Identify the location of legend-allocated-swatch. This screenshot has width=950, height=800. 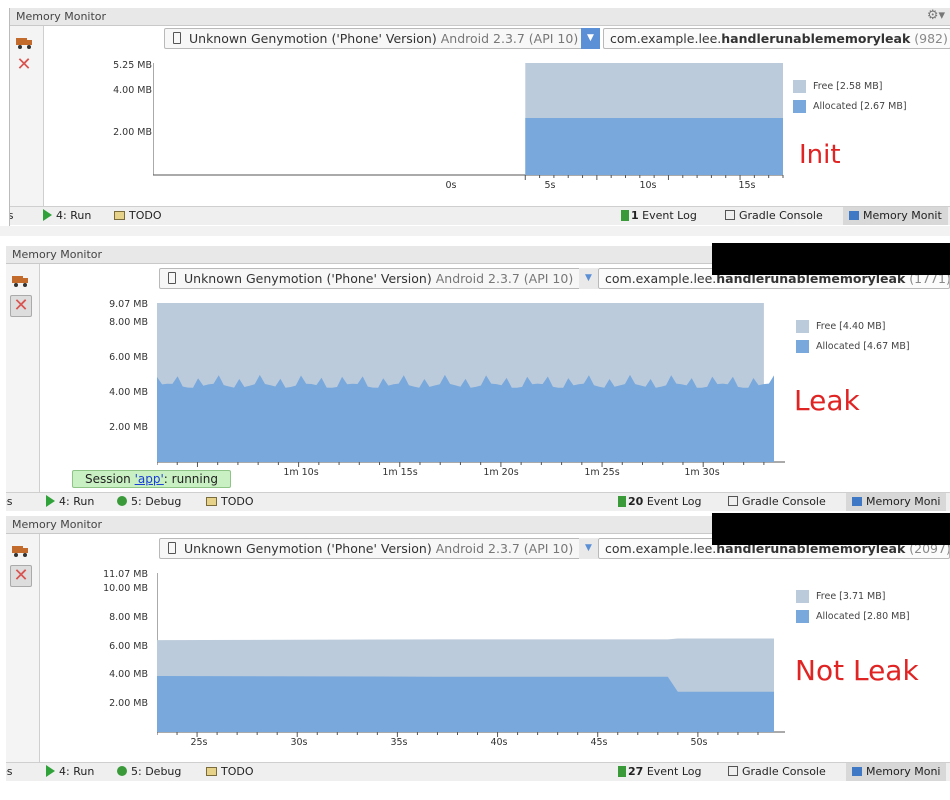
(799, 106).